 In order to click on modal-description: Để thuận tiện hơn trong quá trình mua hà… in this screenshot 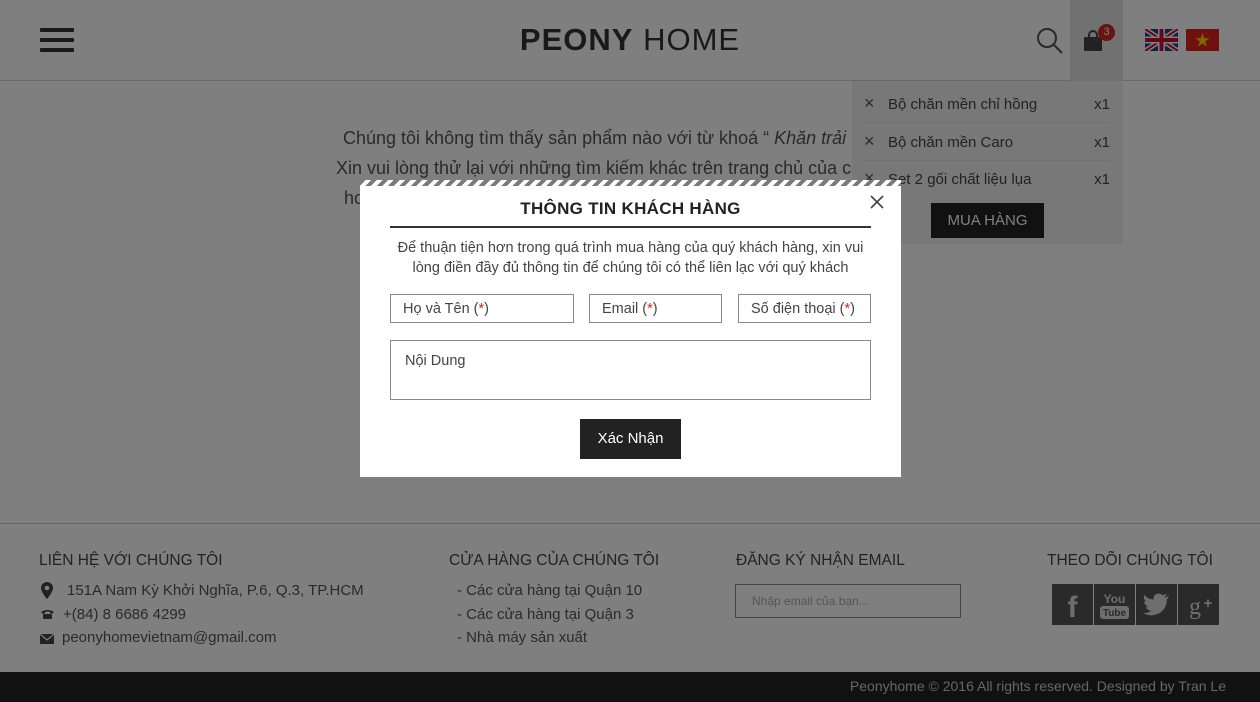, I will do `click(630, 258)`.